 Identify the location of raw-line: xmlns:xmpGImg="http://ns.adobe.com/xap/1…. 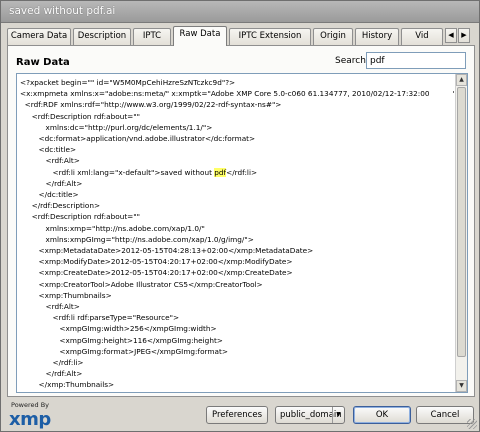
(137, 239).